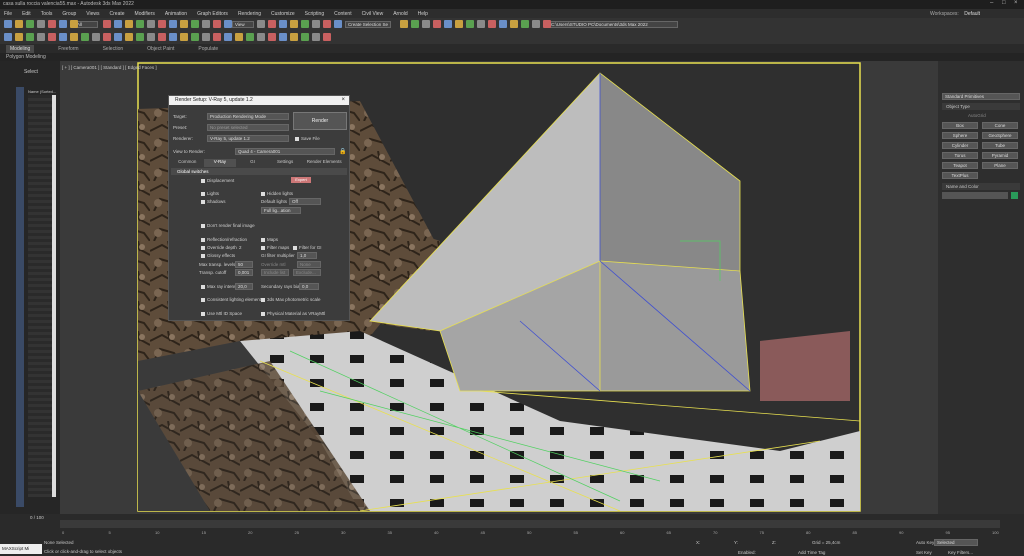 This screenshot has height=556, width=1024. I want to click on filter-maps-checkbox, so click(263, 248).